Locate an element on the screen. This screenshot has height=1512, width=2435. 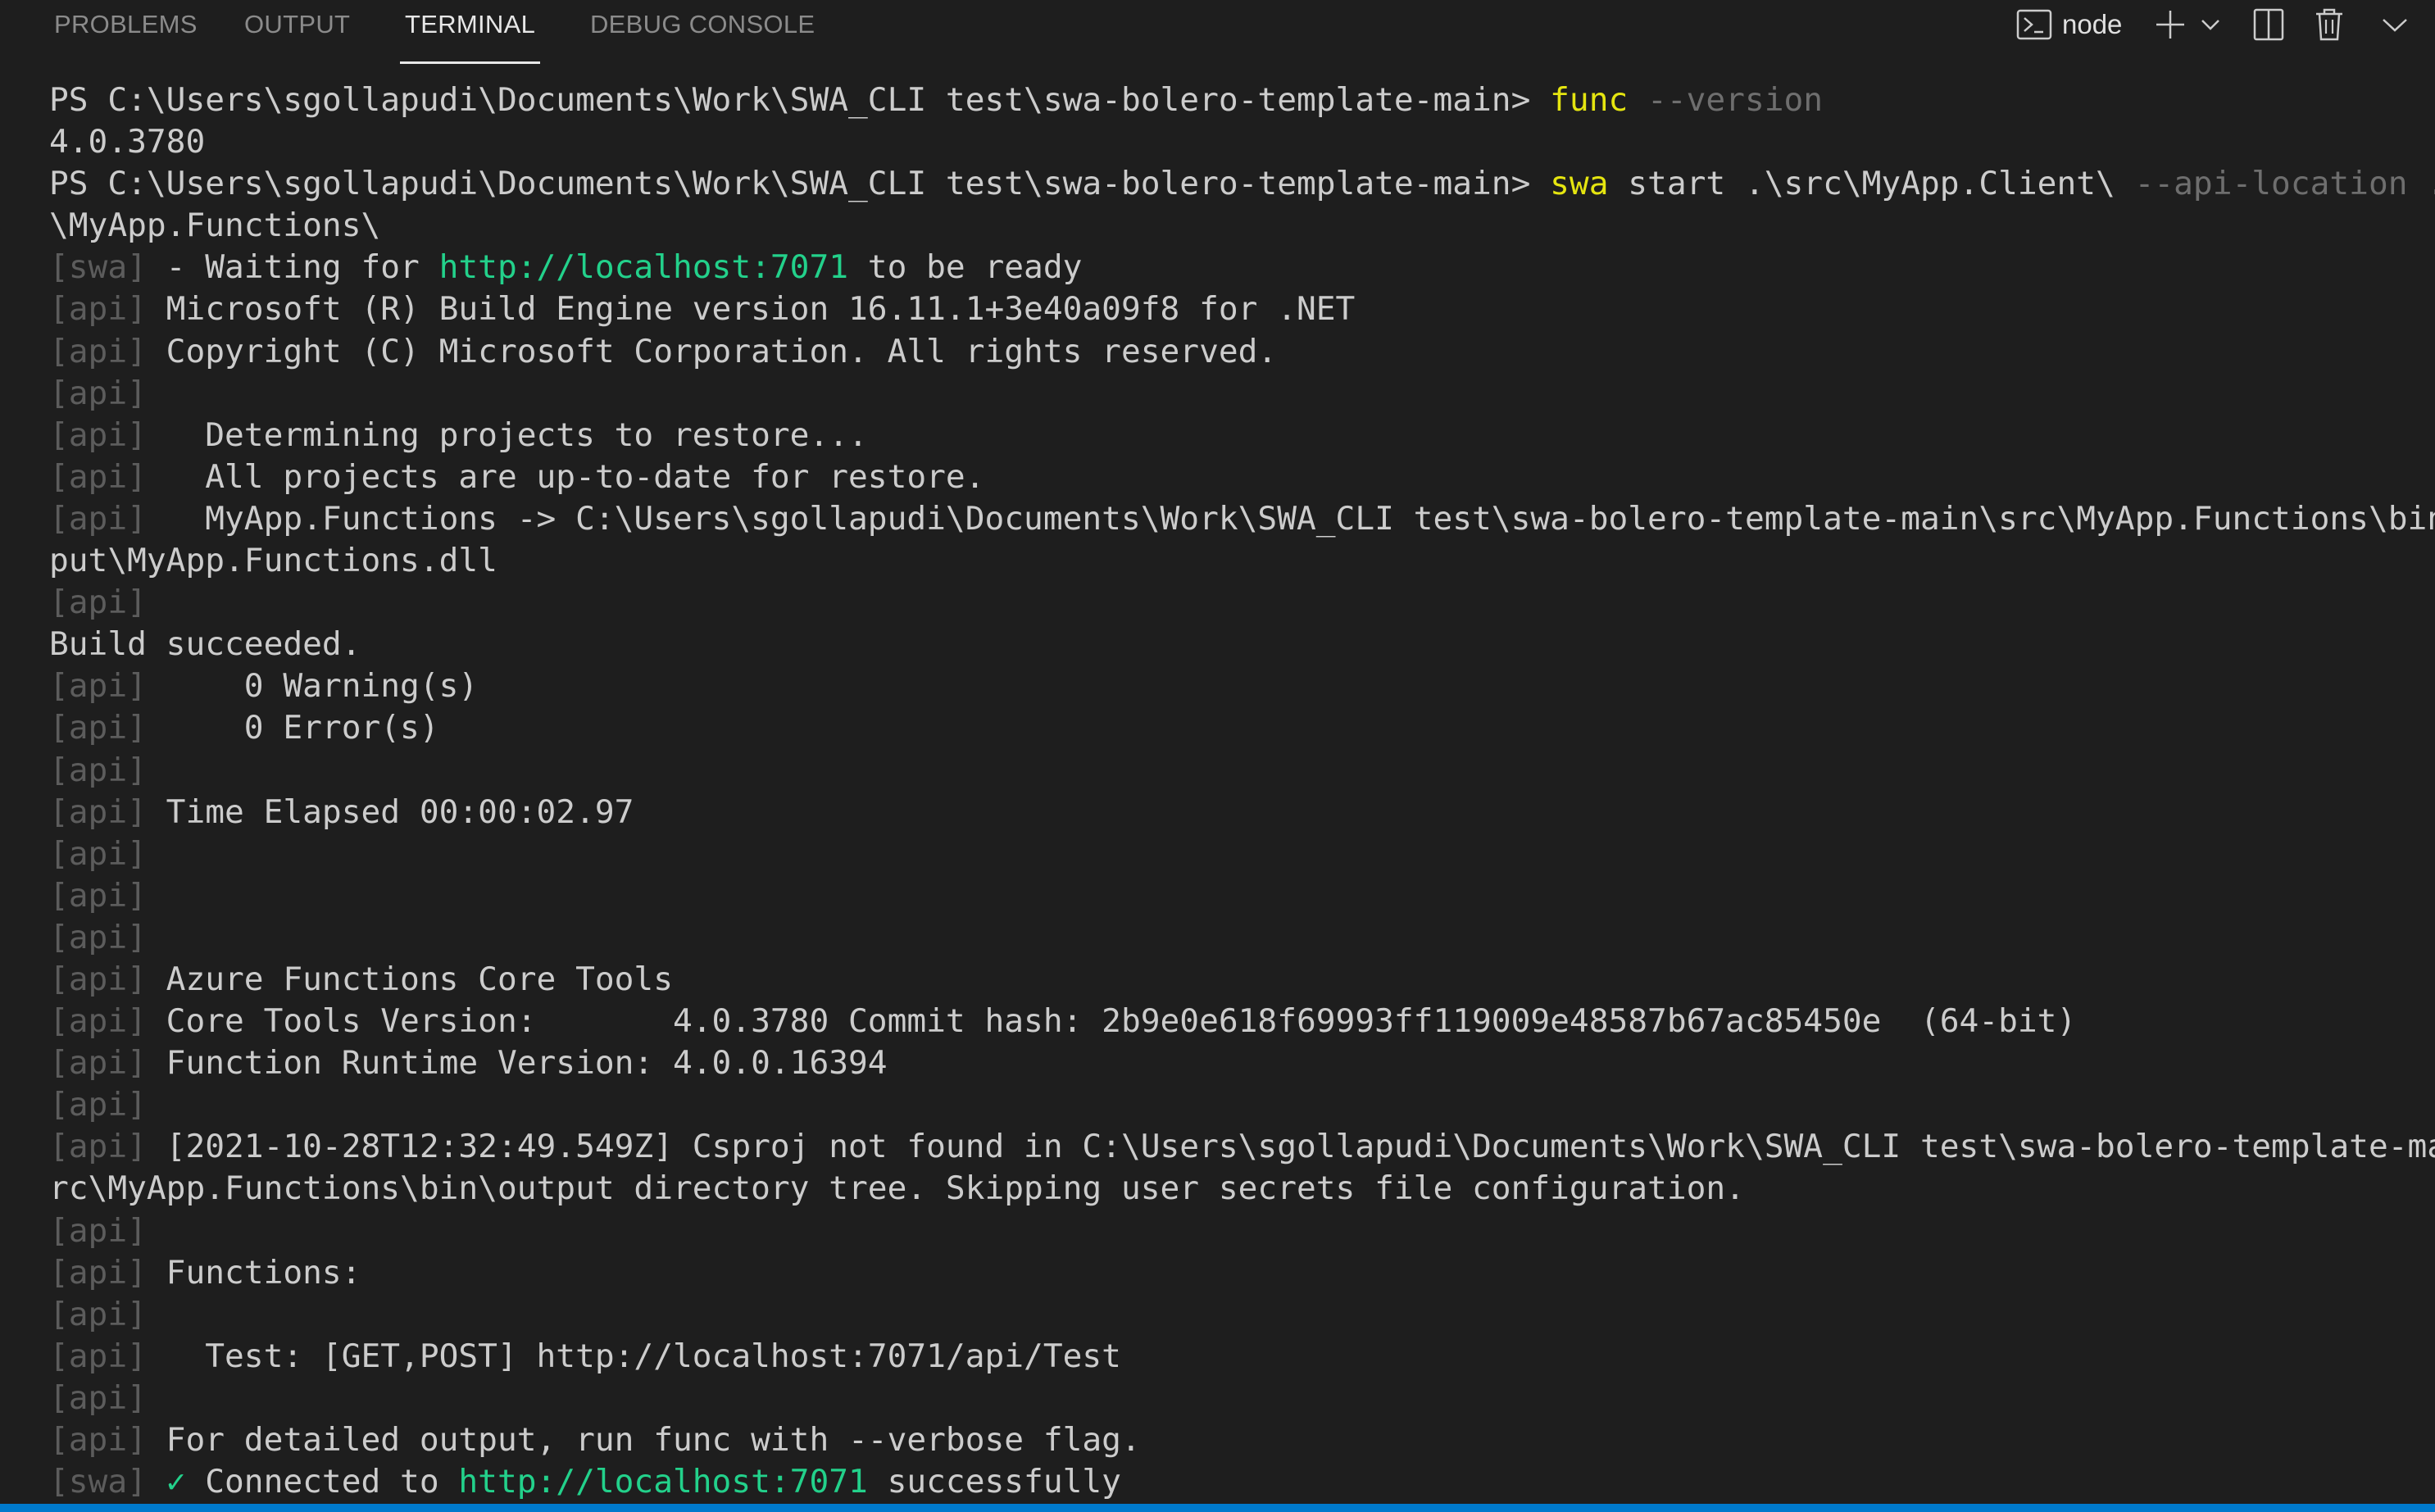
panel-toggle-button is located at coordinates (2395, 24).